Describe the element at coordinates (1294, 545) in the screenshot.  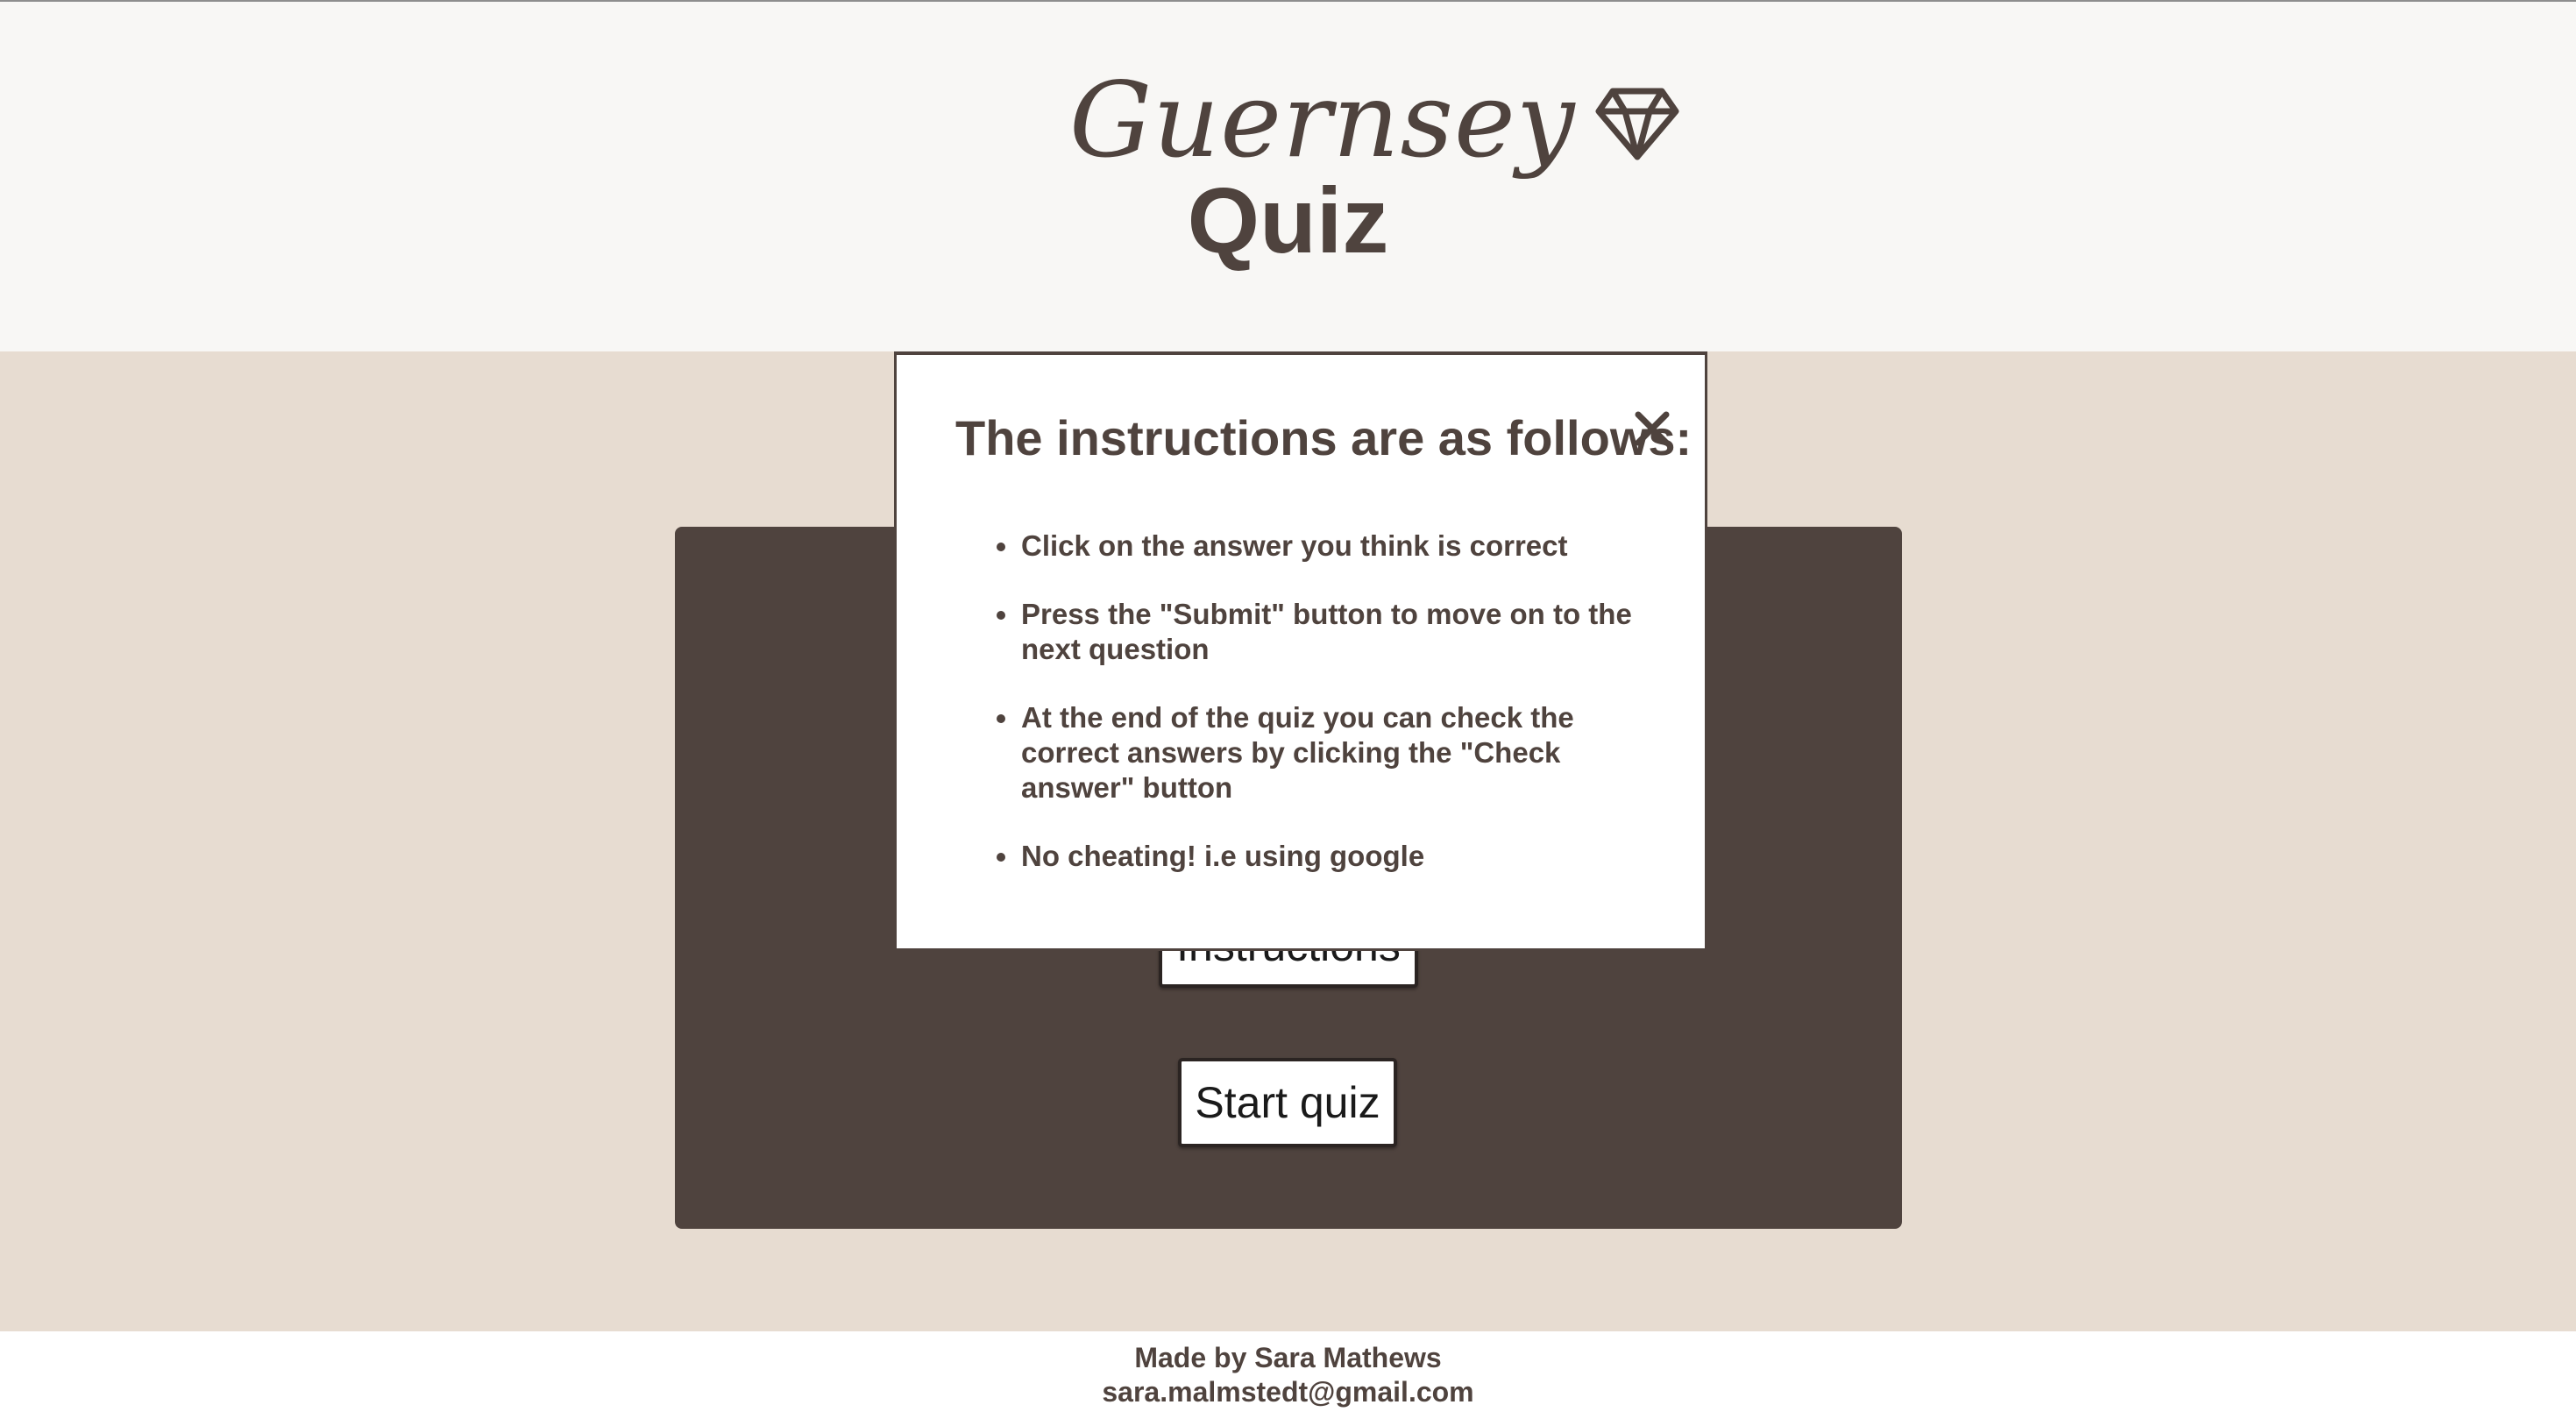
I see `instruction-text: Click on the answer you think is correct` at that location.